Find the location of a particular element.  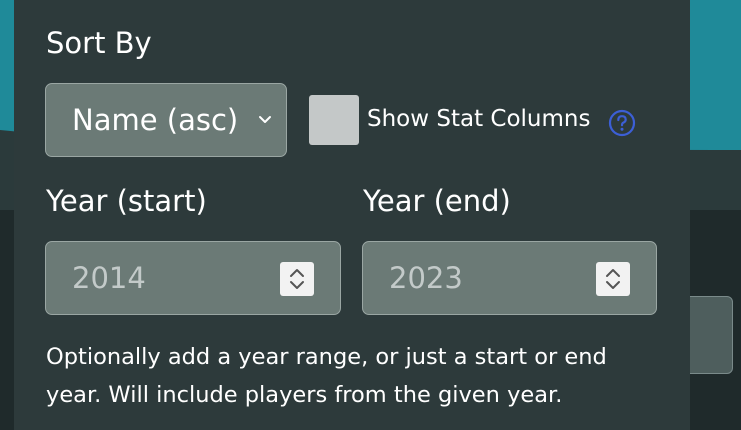

question-circle-icon is located at coordinates (622, 123).